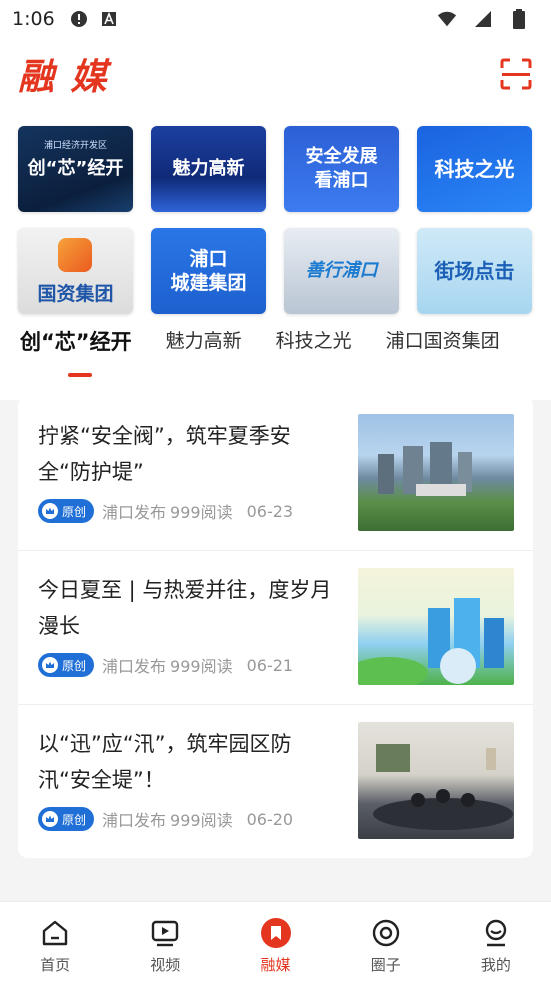 The image size is (551, 981). Describe the element at coordinates (519, 19) in the screenshot. I see `battery-icon` at that location.